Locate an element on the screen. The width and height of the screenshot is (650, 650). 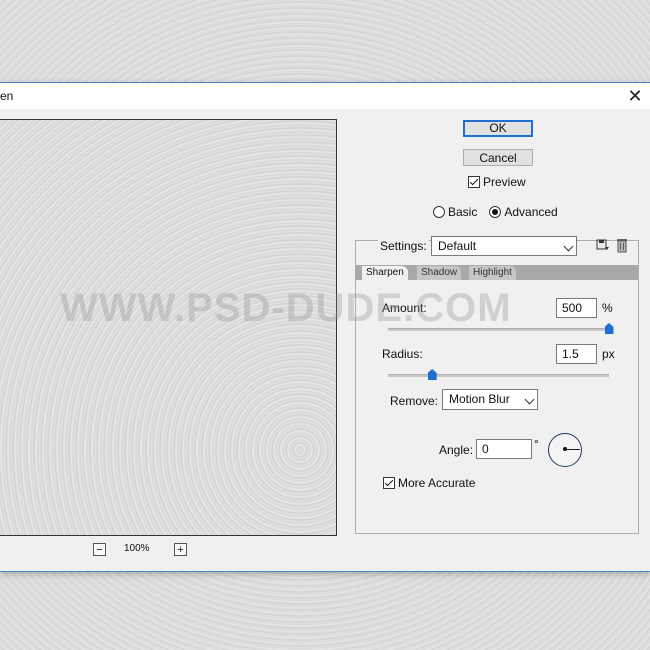
title-bar: en ✕ is located at coordinates (325, 96).